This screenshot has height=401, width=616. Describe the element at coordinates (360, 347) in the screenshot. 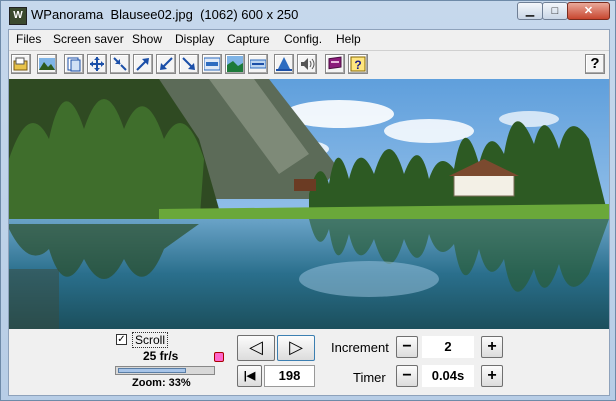

I see `increment-label: Increment` at that location.